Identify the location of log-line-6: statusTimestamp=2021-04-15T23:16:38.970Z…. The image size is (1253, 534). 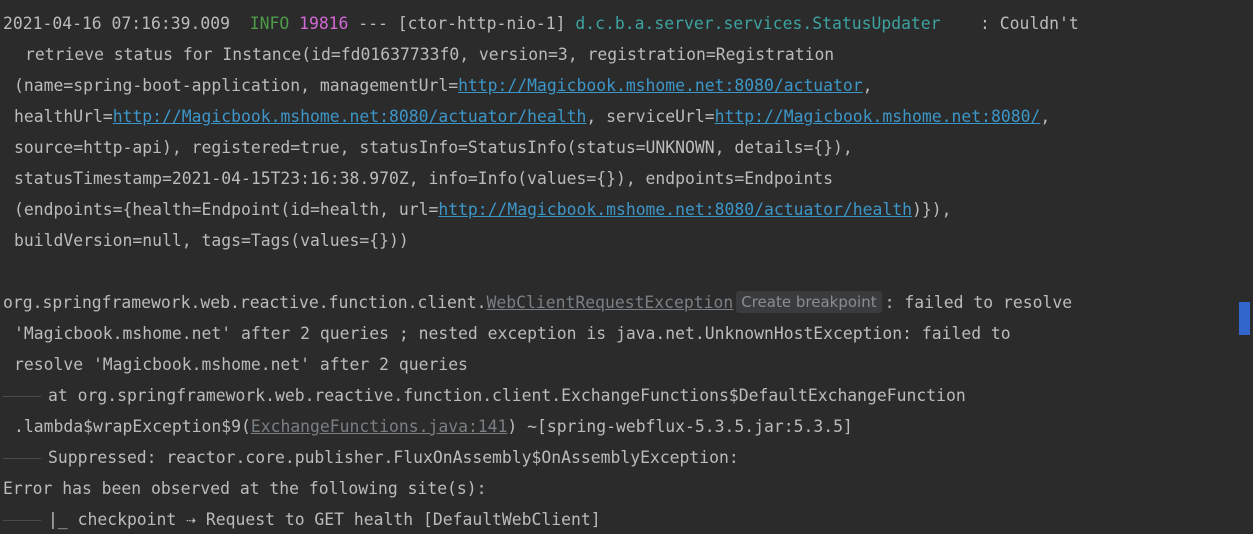
(424, 178).